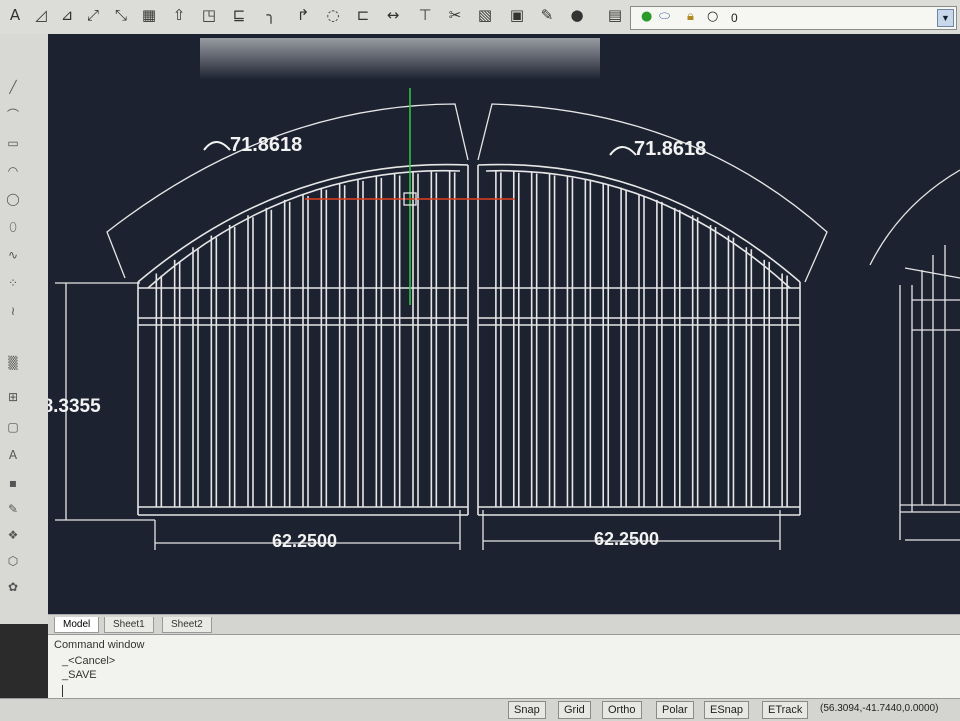 This screenshot has height=721, width=960. I want to click on layer-on-icon: ●, so click(646, 17).